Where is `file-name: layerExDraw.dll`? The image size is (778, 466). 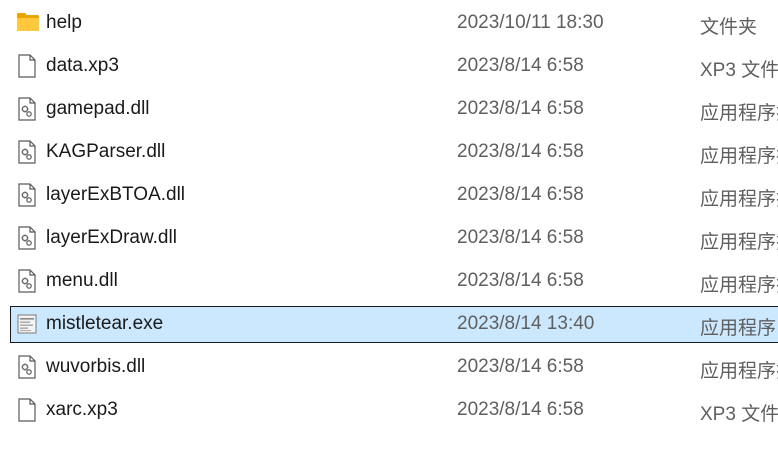
file-name: layerExDraw.dll is located at coordinates (111, 238).